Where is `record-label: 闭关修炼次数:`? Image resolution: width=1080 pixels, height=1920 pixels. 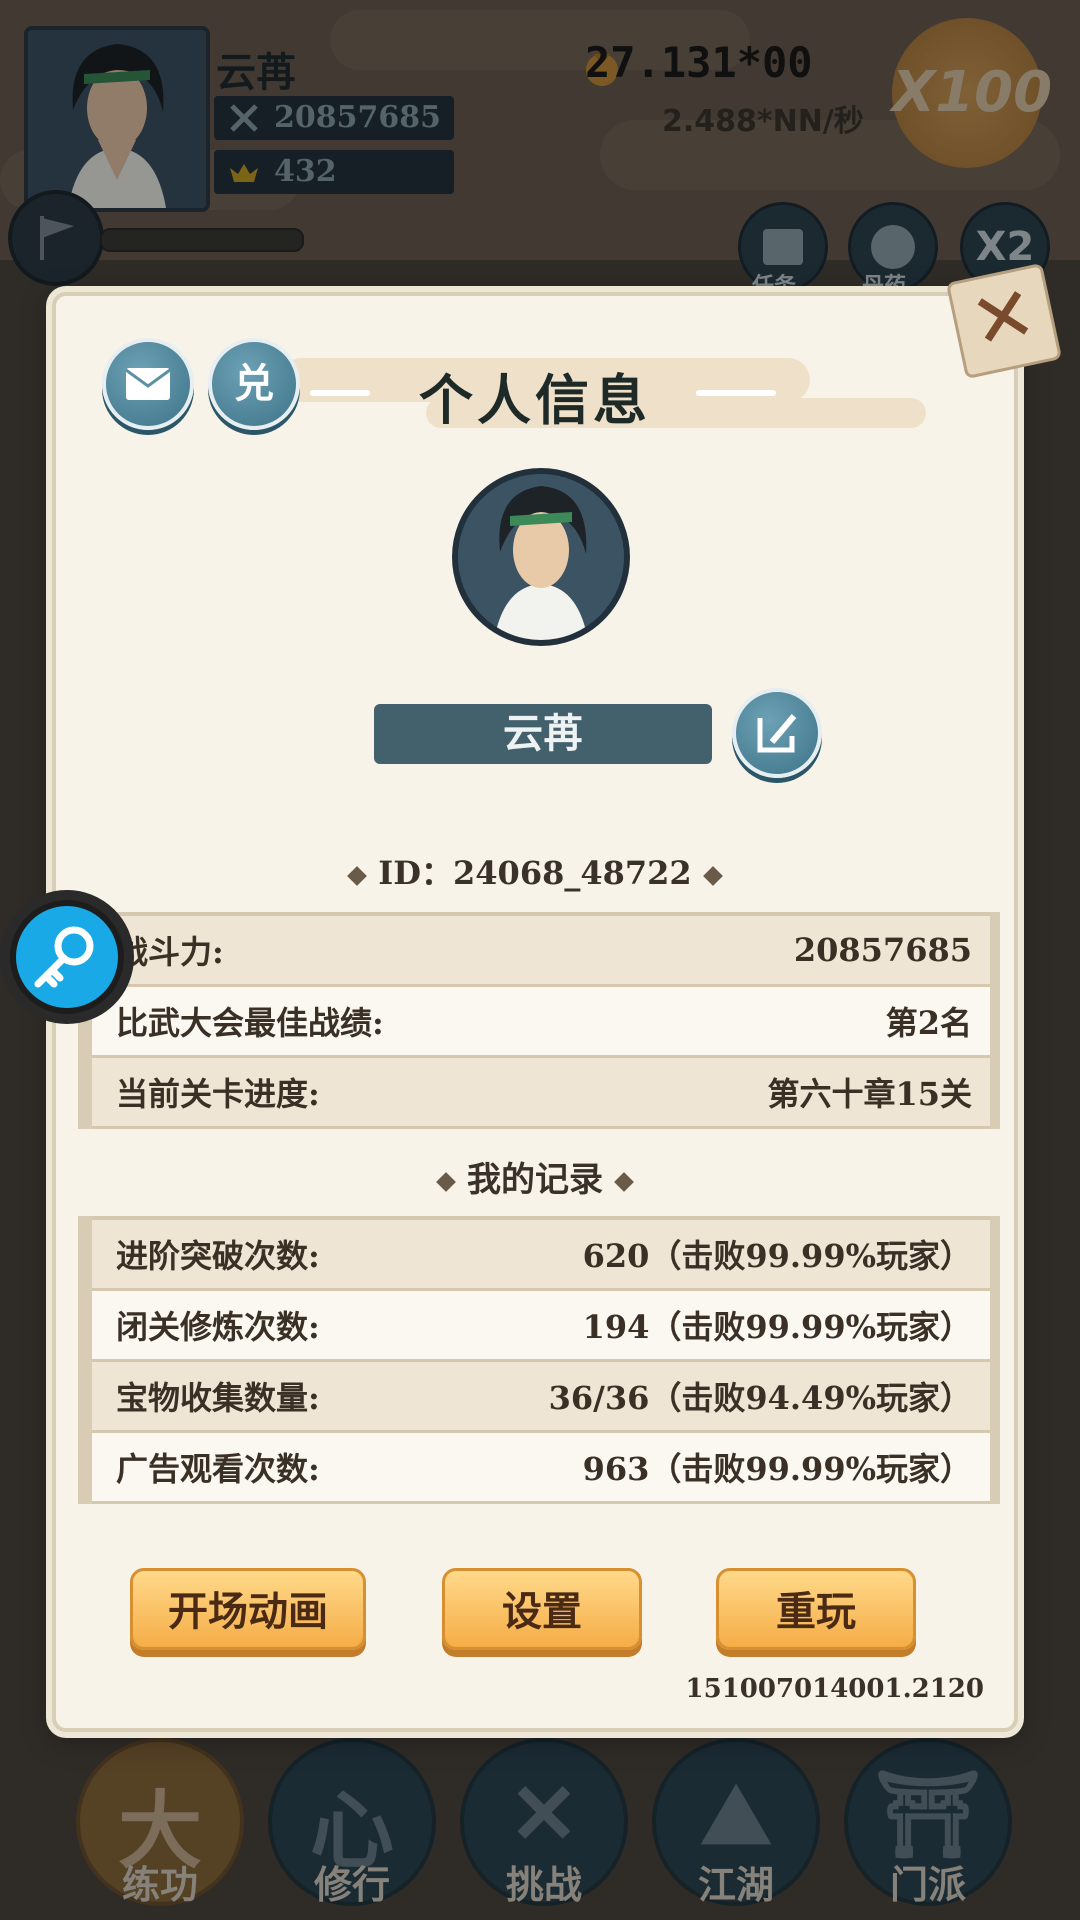
record-label: 闭关修炼次数: is located at coordinates (218, 1327).